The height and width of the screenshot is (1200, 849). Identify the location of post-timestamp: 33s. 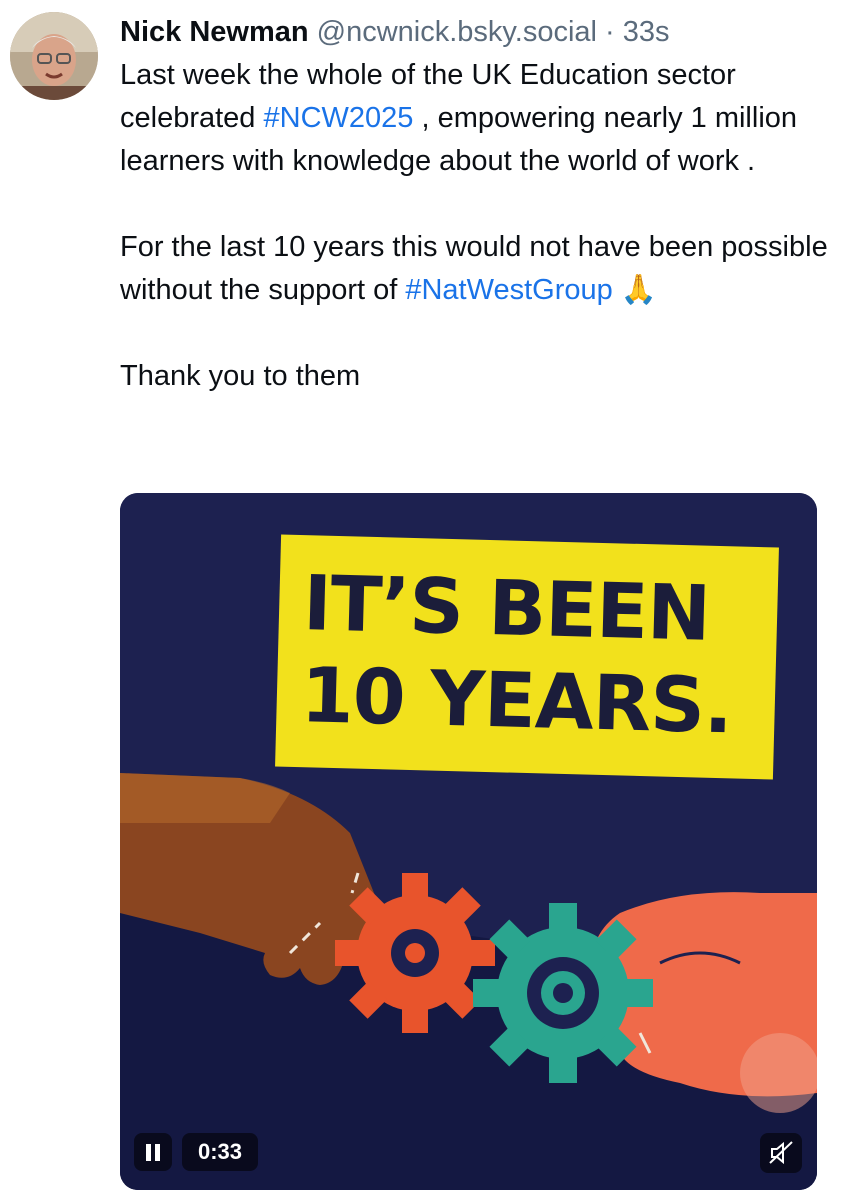
(646, 32).